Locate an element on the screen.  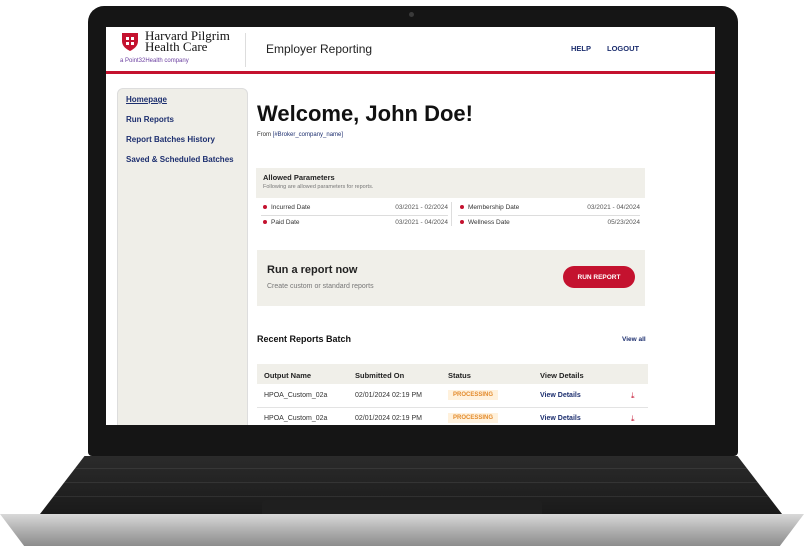
camera-icon is located at coordinates (411, 14).